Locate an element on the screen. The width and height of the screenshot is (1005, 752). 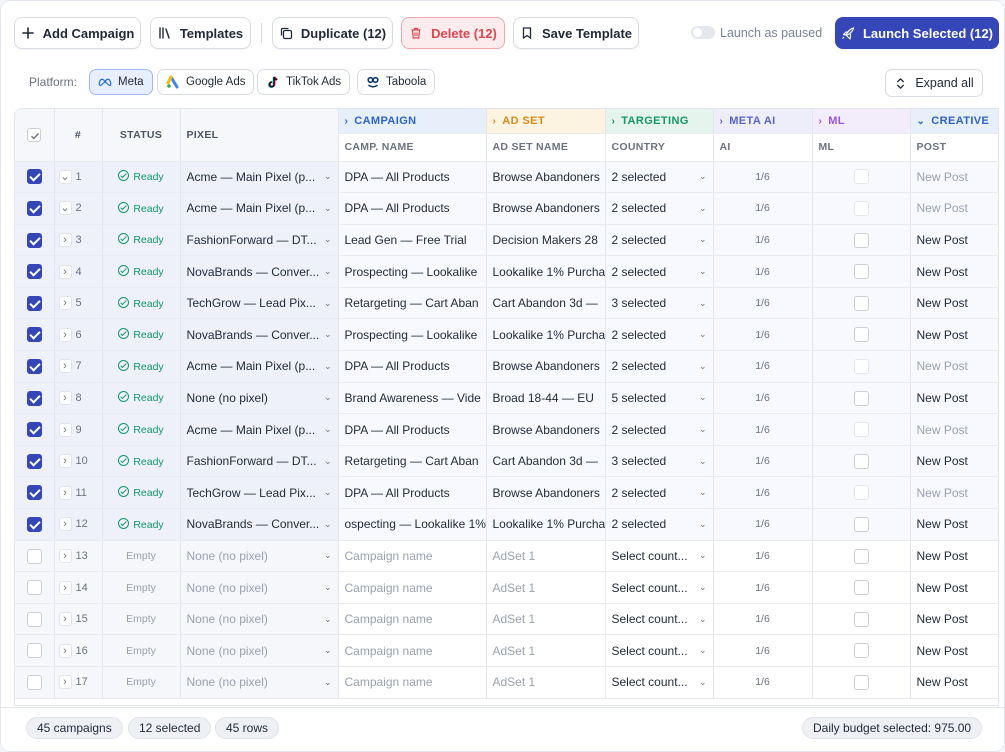
group-header-campaign: › CAMPAIGN is located at coordinates (412, 121).